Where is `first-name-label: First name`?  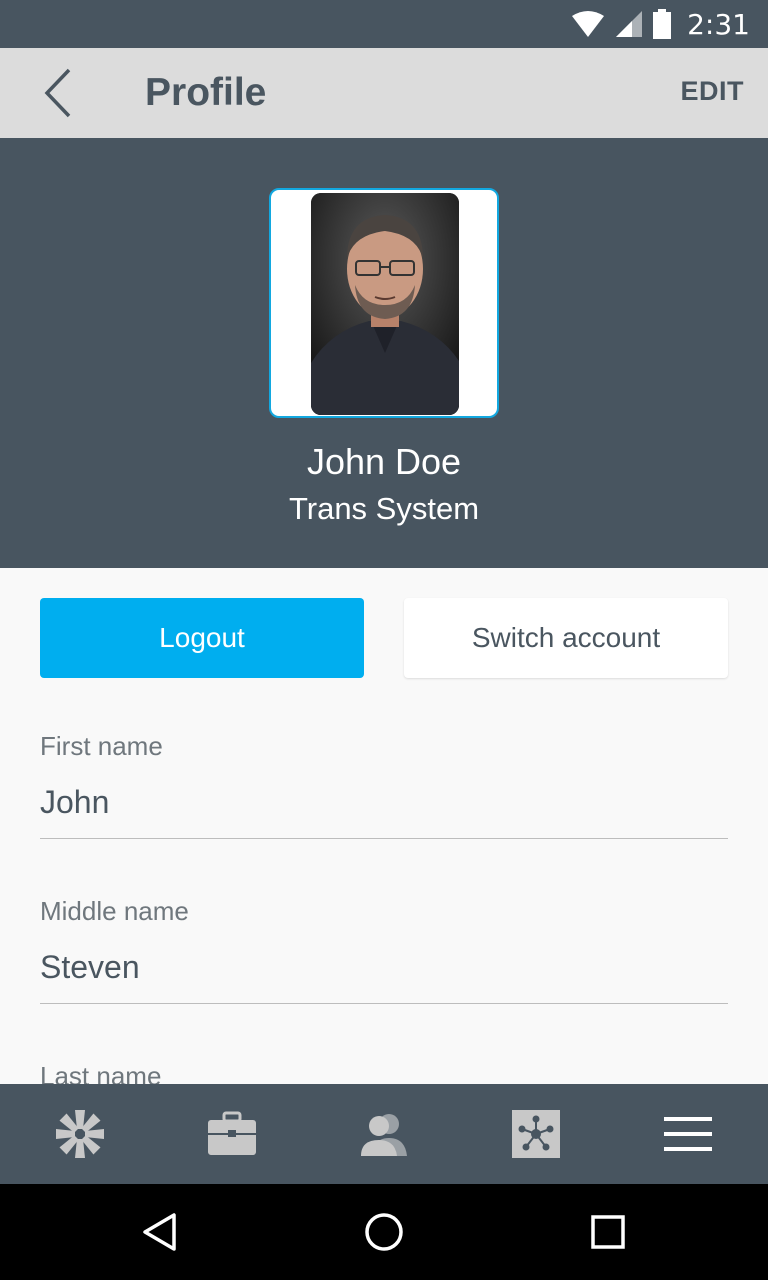 first-name-label: First name is located at coordinates (101, 746).